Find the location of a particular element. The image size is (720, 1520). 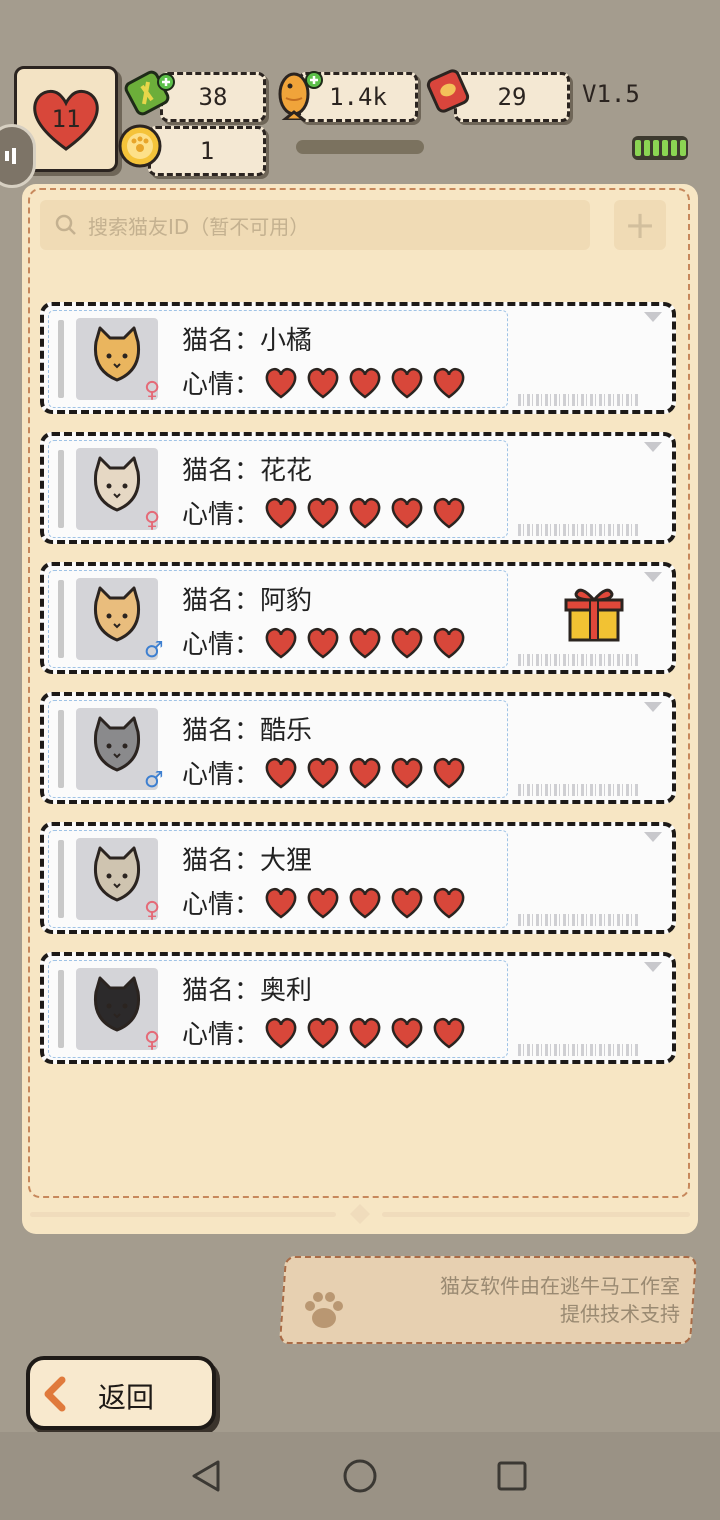

cat-card: ♀ 猫名：花花 心情： is located at coordinates (358, 488).